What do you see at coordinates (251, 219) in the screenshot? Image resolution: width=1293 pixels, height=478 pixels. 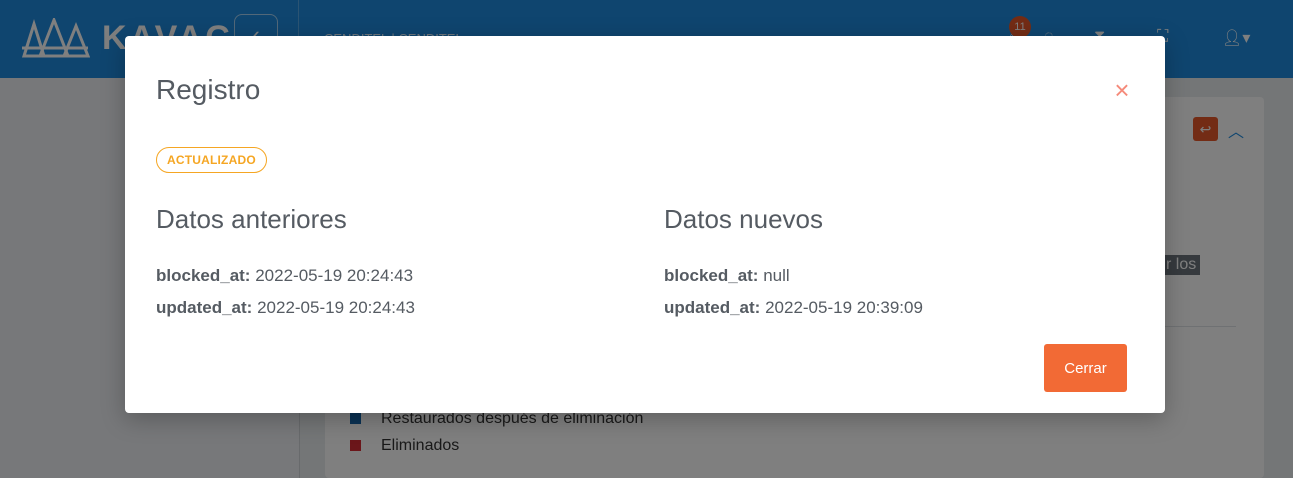 I see `old-data-heading: Datos anteriores` at bounding box center [251, 219].